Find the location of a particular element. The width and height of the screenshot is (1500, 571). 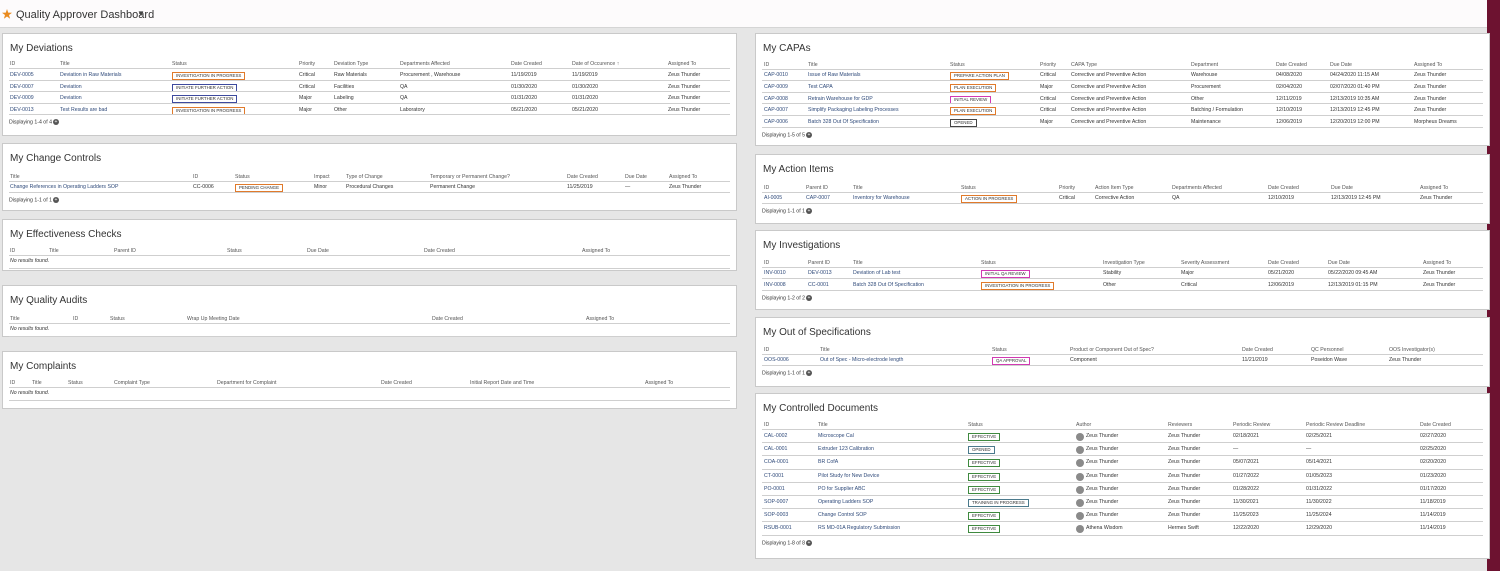

sort-up-arrow-icon: ↑ is located at coordinates (617, 64).